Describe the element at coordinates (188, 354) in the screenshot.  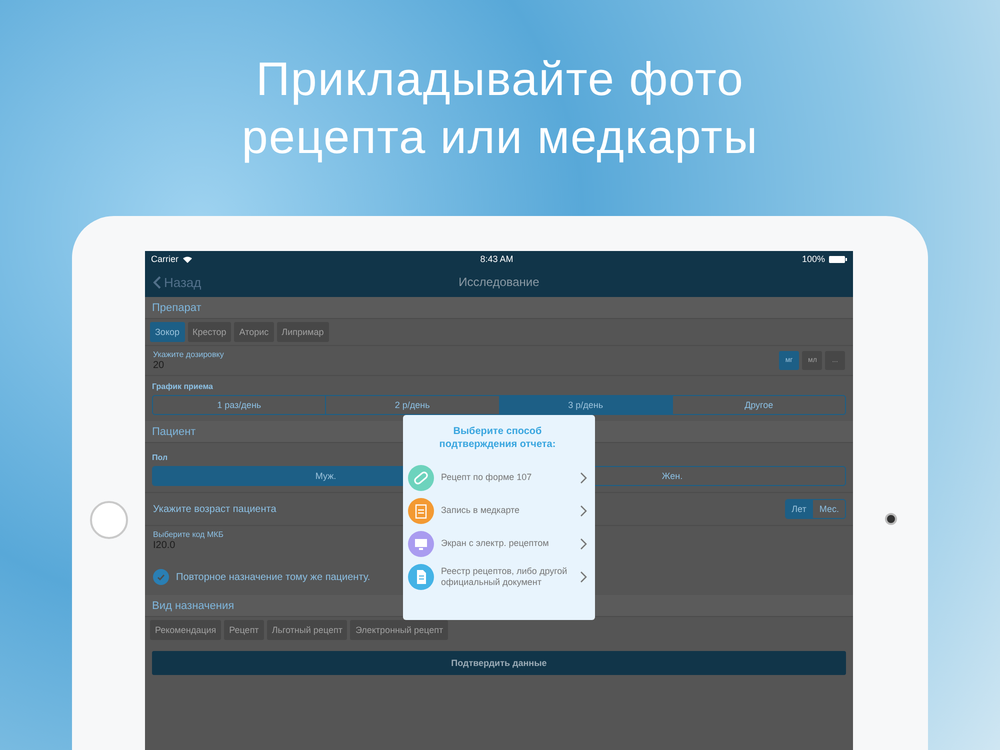
I see `field-label: Укажите дозировку` at that location.